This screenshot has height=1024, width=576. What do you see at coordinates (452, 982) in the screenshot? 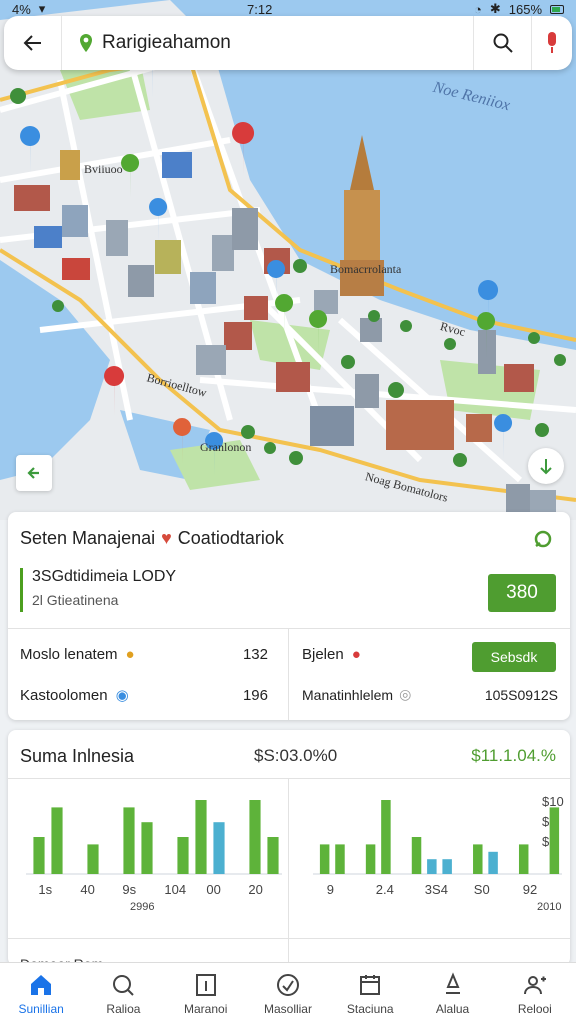
I see `pin-icon` at bounding box center [452, 982].